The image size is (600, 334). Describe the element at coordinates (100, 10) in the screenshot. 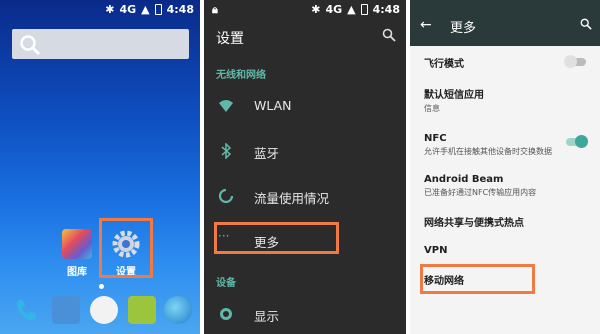

I see `status-bar: ✱ 4G ▲ 4:48` at that location.